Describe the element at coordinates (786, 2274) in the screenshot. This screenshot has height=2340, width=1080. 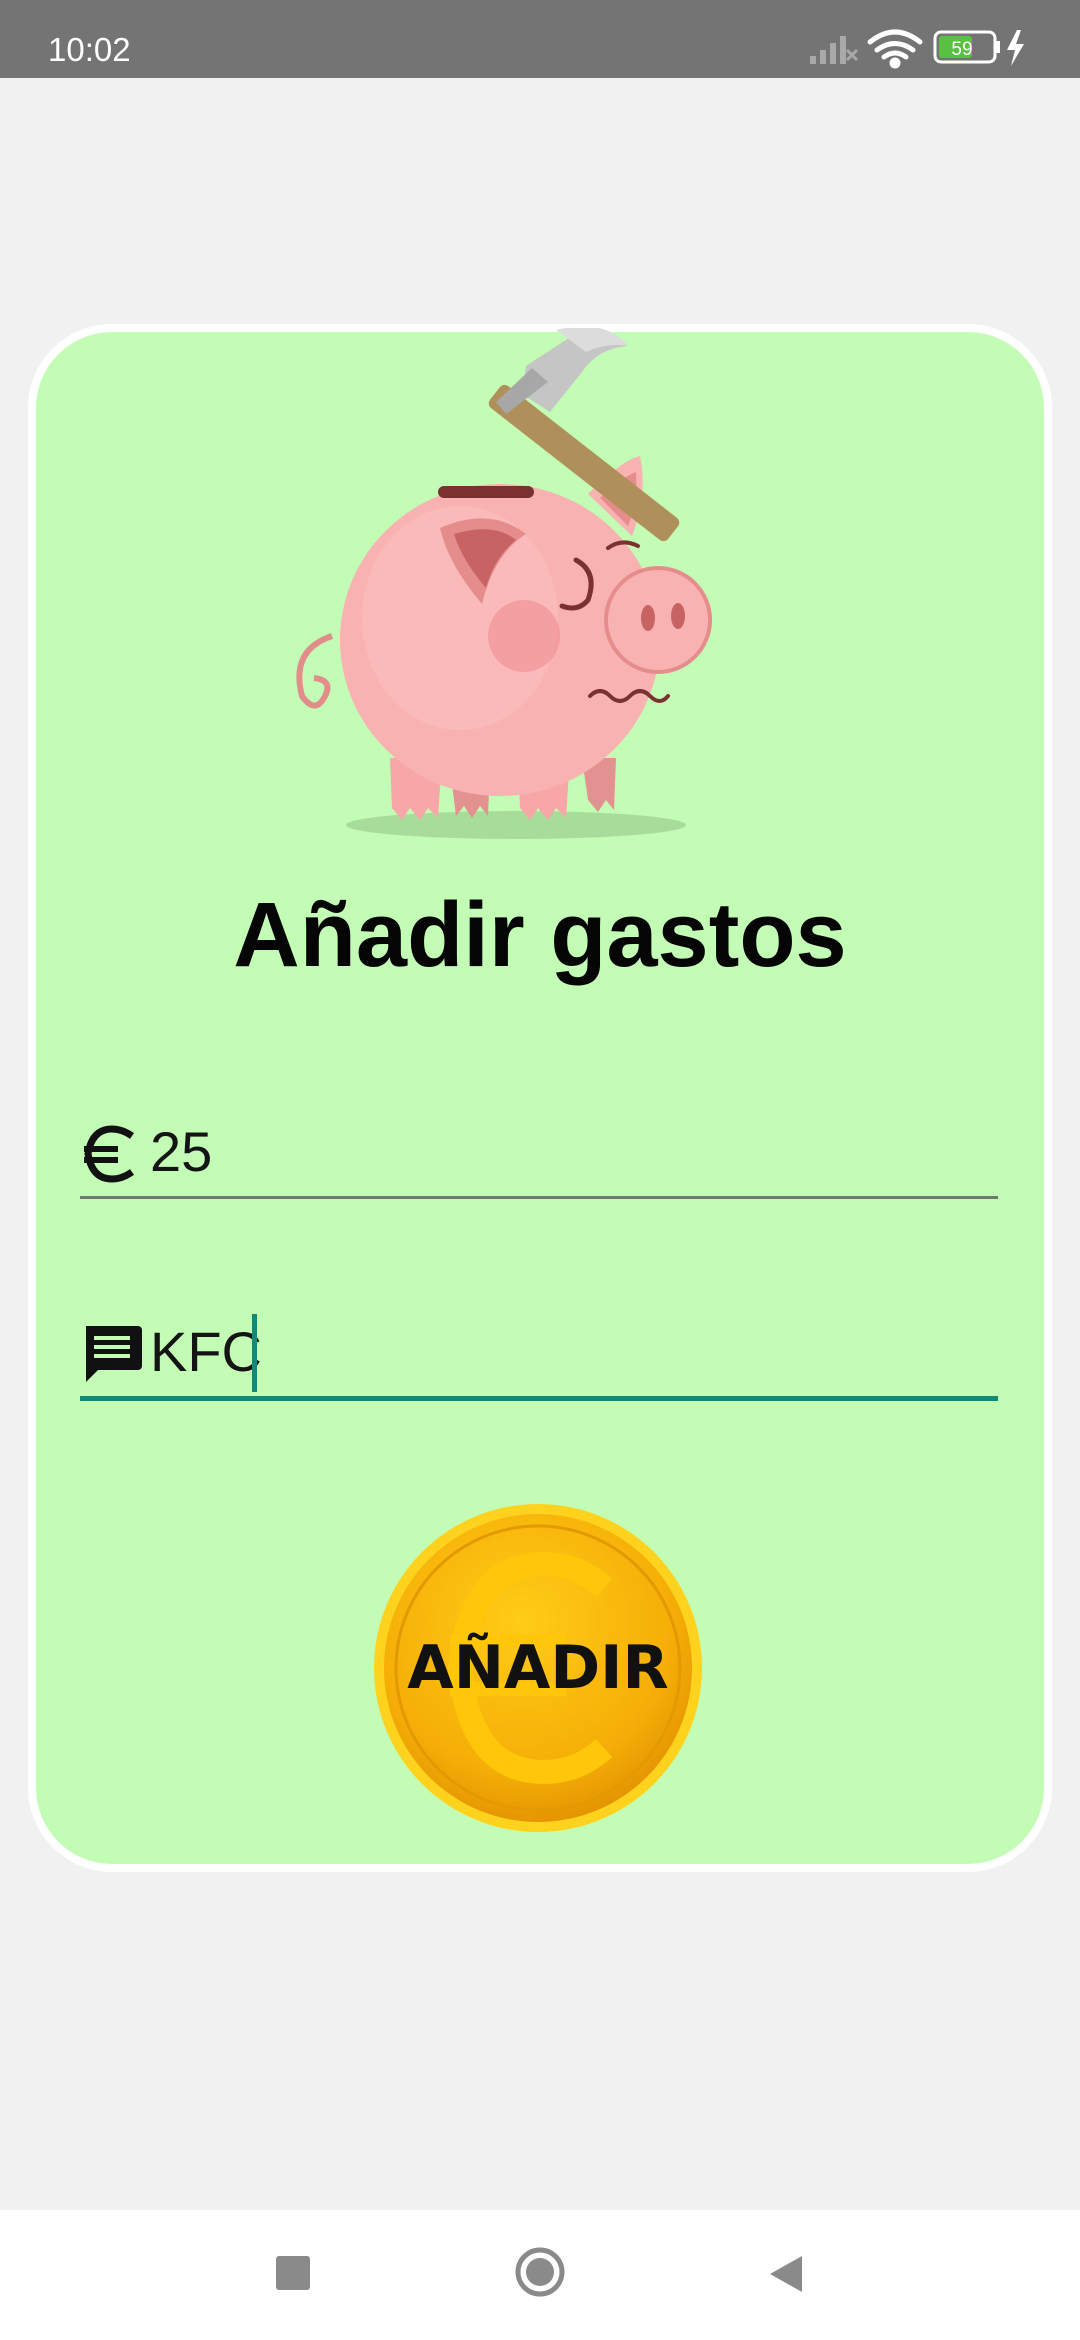
I see `back-triangle-icon` at that location.